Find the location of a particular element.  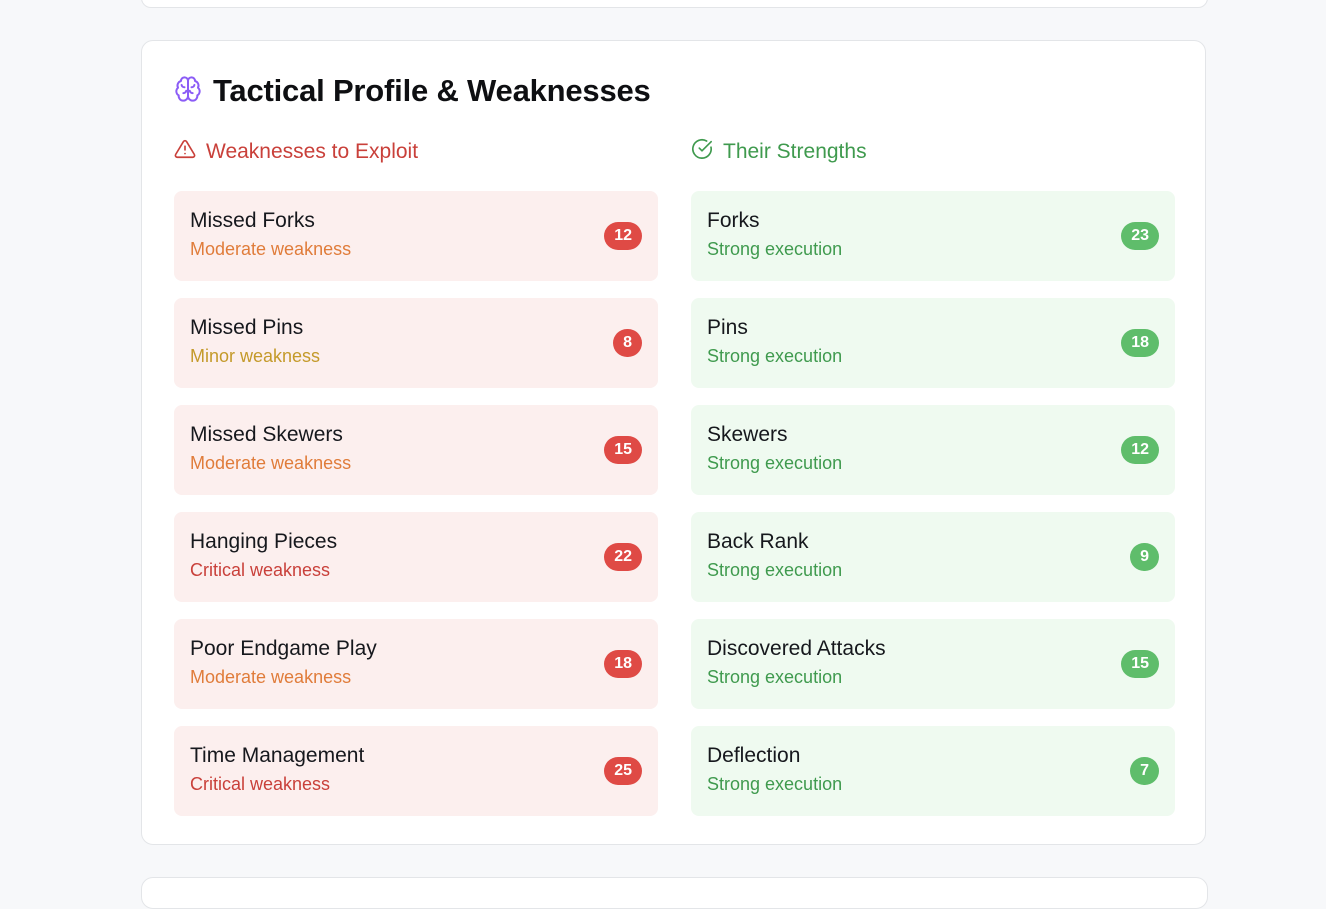

weakness-name: Hanging Pieces is located at coordinates (264, 541).